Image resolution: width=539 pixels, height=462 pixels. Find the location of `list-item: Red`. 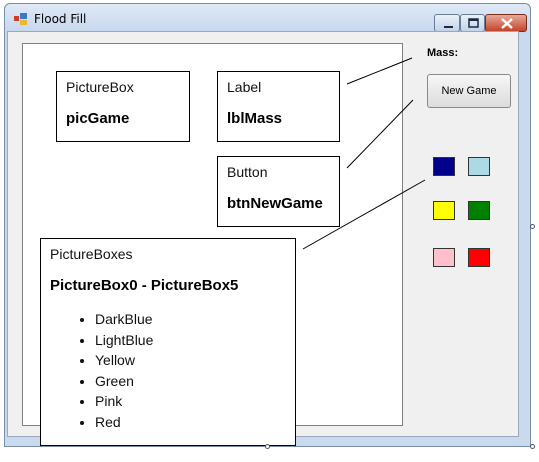

list-item: Red is located at coordinates (124, 422).